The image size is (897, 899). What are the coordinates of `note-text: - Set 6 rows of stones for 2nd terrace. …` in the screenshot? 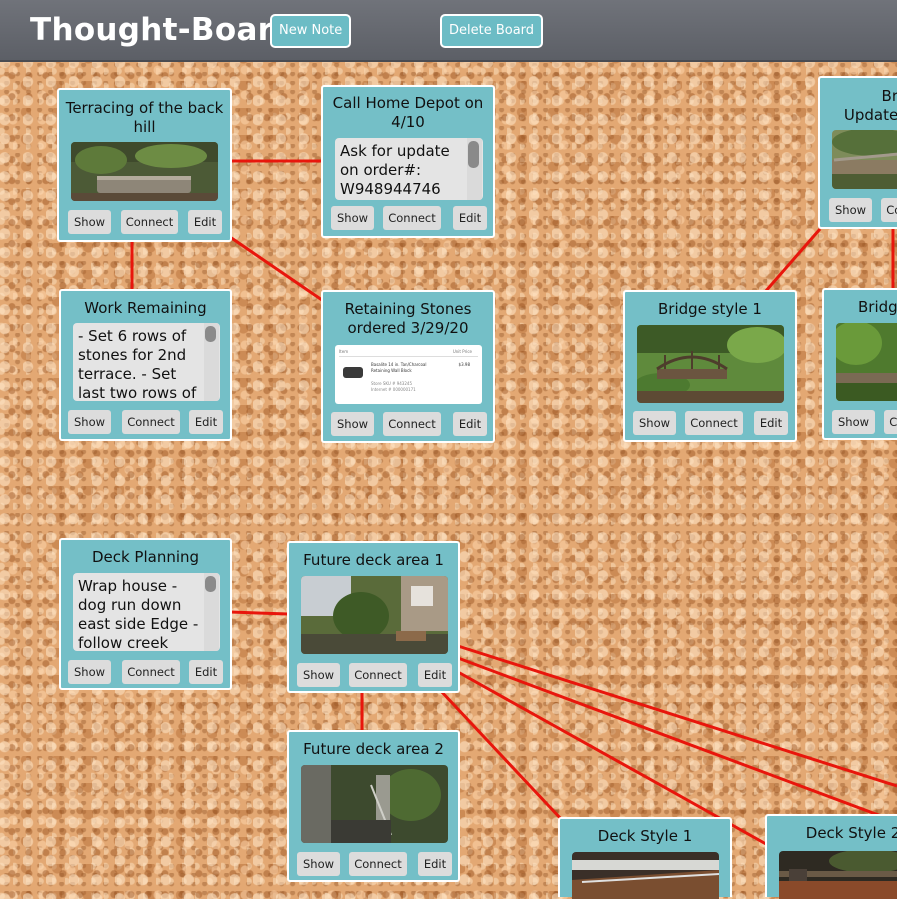 It's located at (137, 364).